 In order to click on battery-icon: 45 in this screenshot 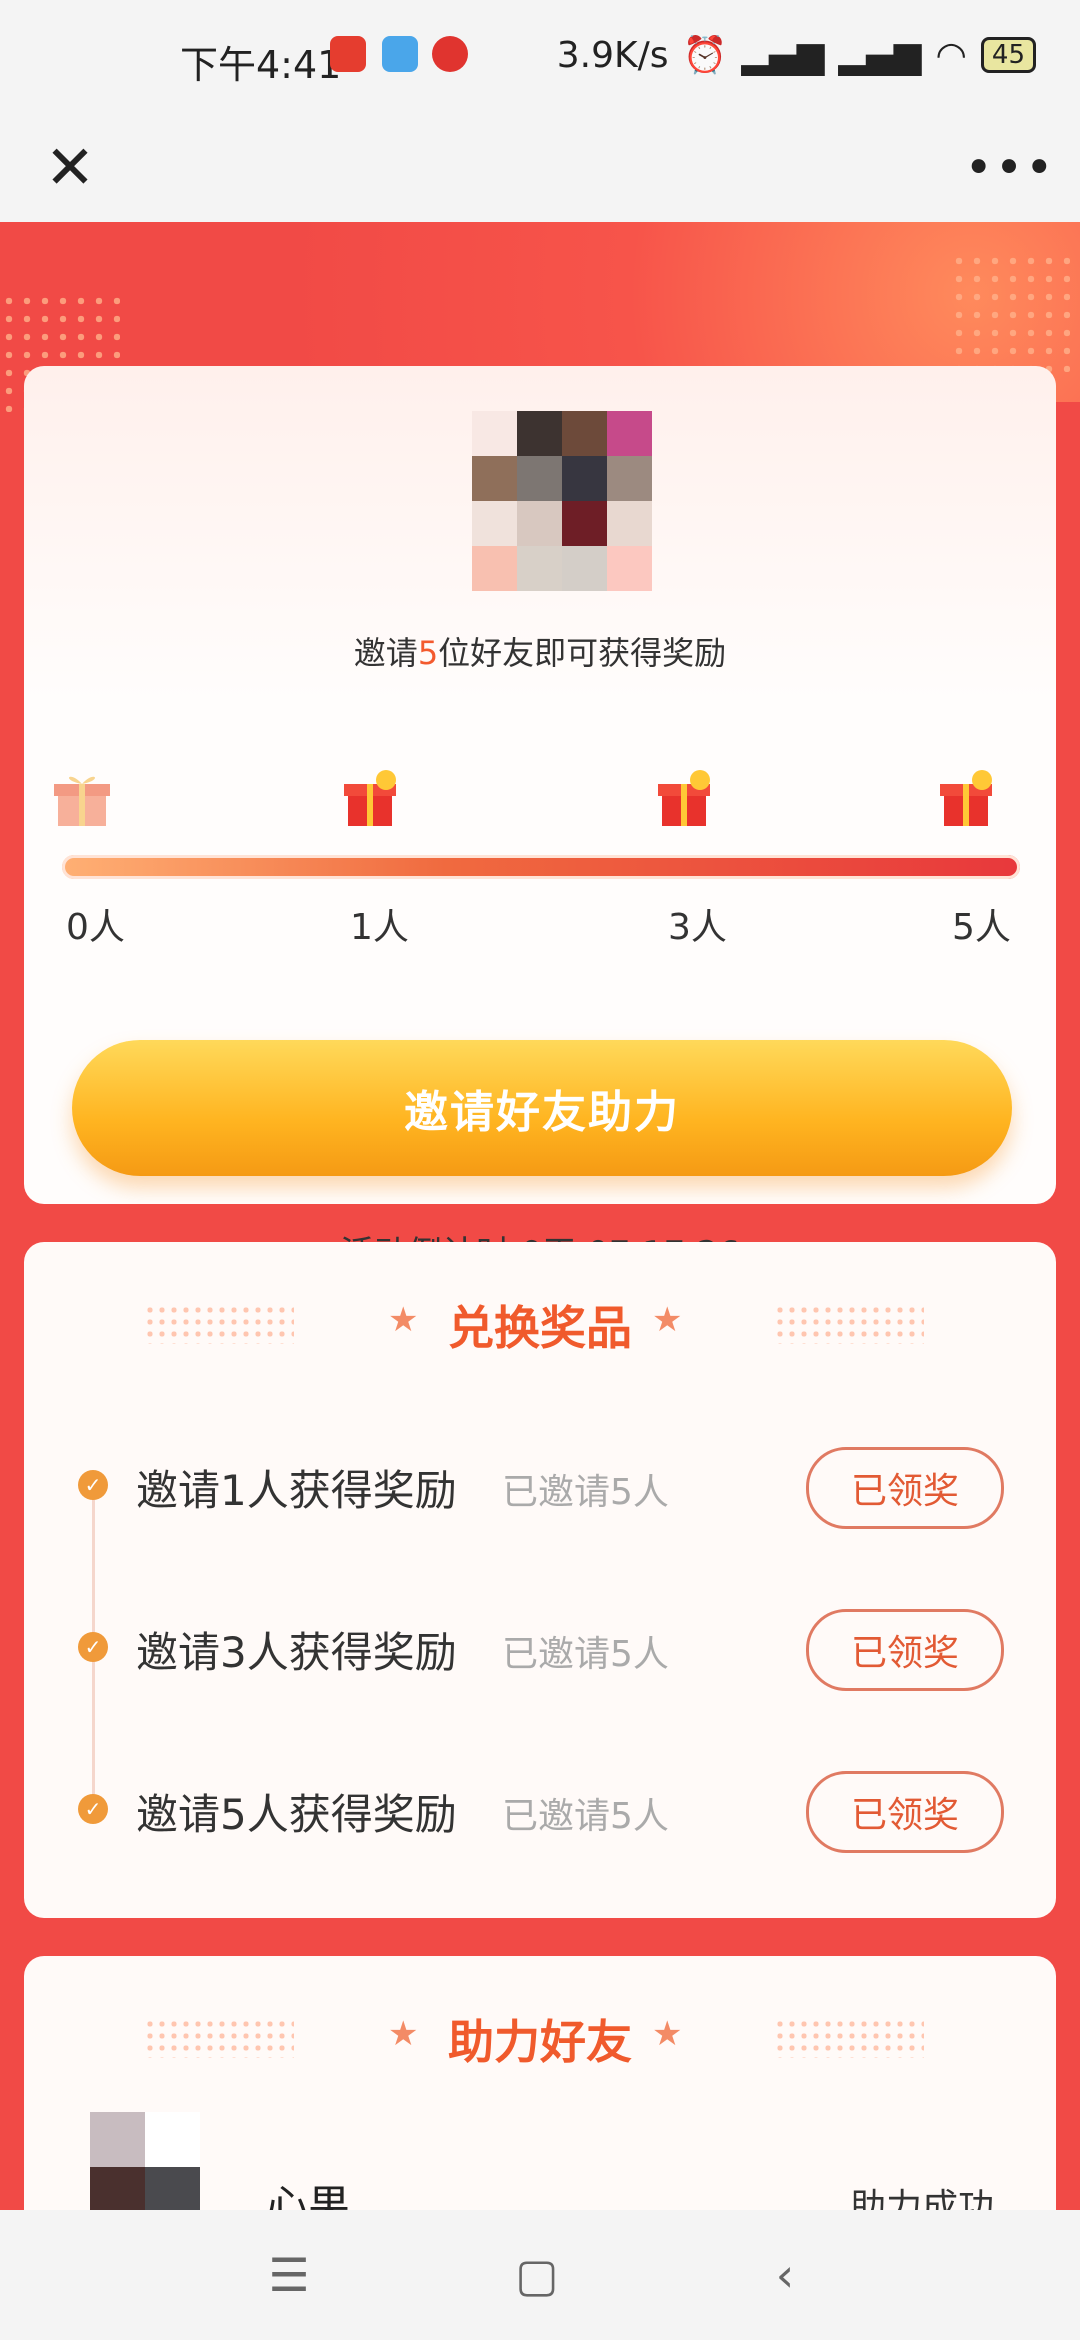, I will do `click(1008, 55)`.